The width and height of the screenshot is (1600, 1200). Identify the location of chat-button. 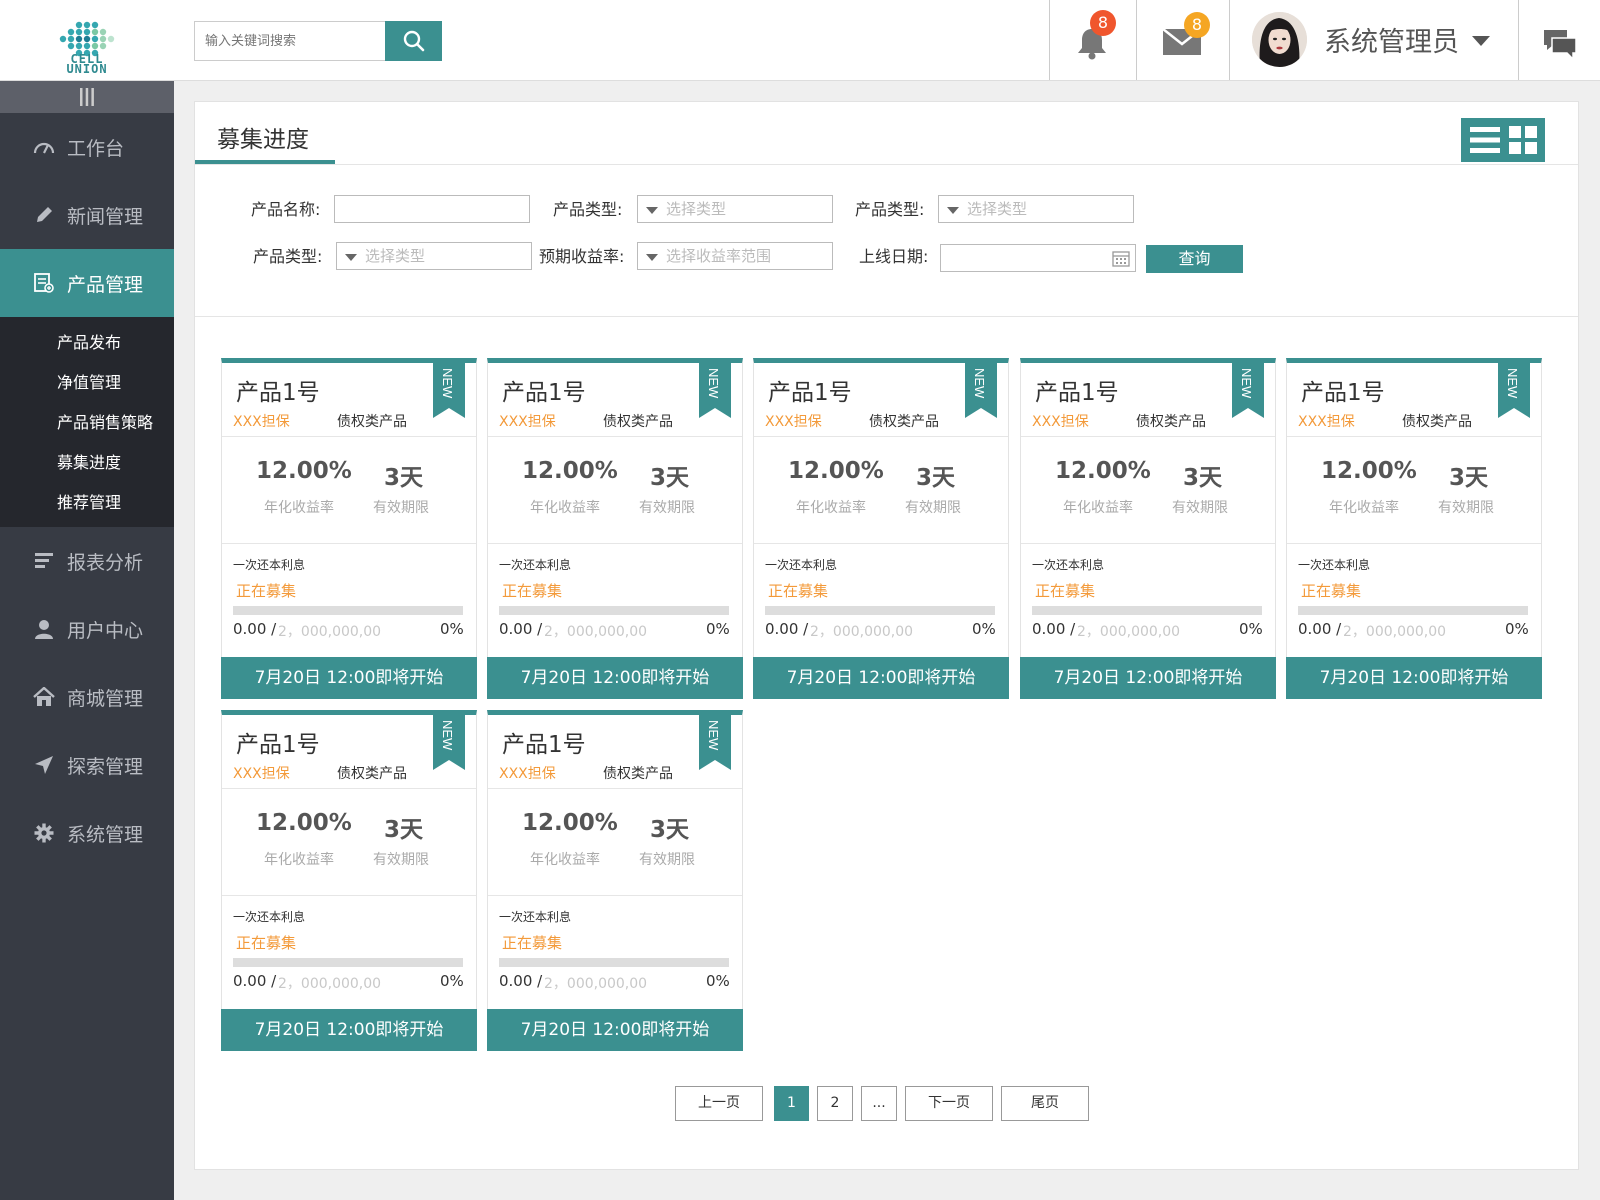
(1560, 46).